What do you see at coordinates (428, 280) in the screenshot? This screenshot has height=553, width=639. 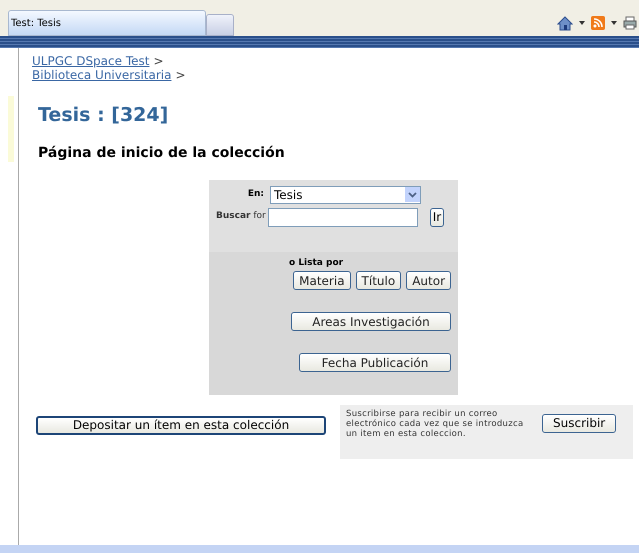 I see `browse-button: Autor` at bounding box center [428, 280].